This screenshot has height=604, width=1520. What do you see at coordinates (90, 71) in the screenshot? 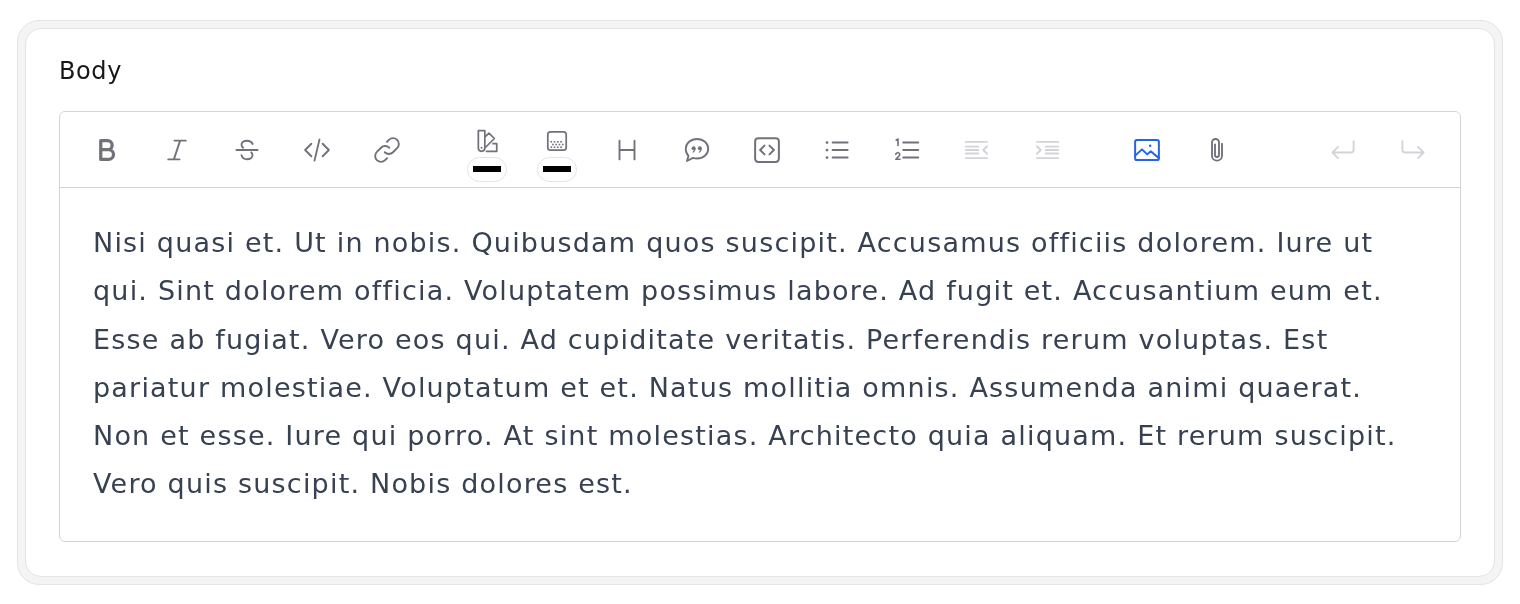
I see `field-label: Body` at bounding box center [90, 71].